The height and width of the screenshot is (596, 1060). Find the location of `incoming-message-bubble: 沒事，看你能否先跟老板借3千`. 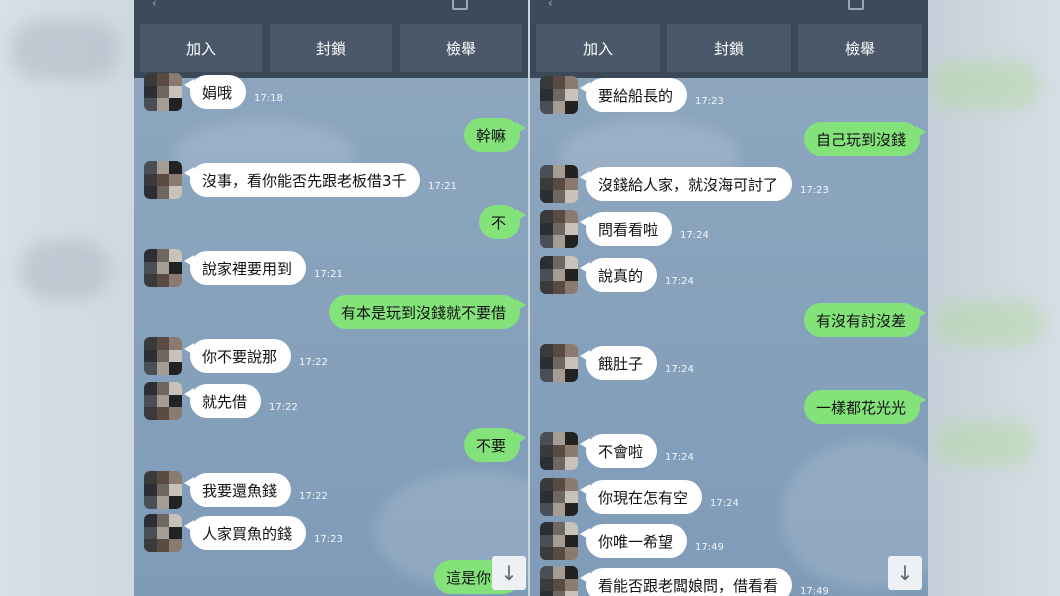

incoming-message-bubble: 沒事，看你能否先跟老板借3千 is located at coordinates (302, 180).